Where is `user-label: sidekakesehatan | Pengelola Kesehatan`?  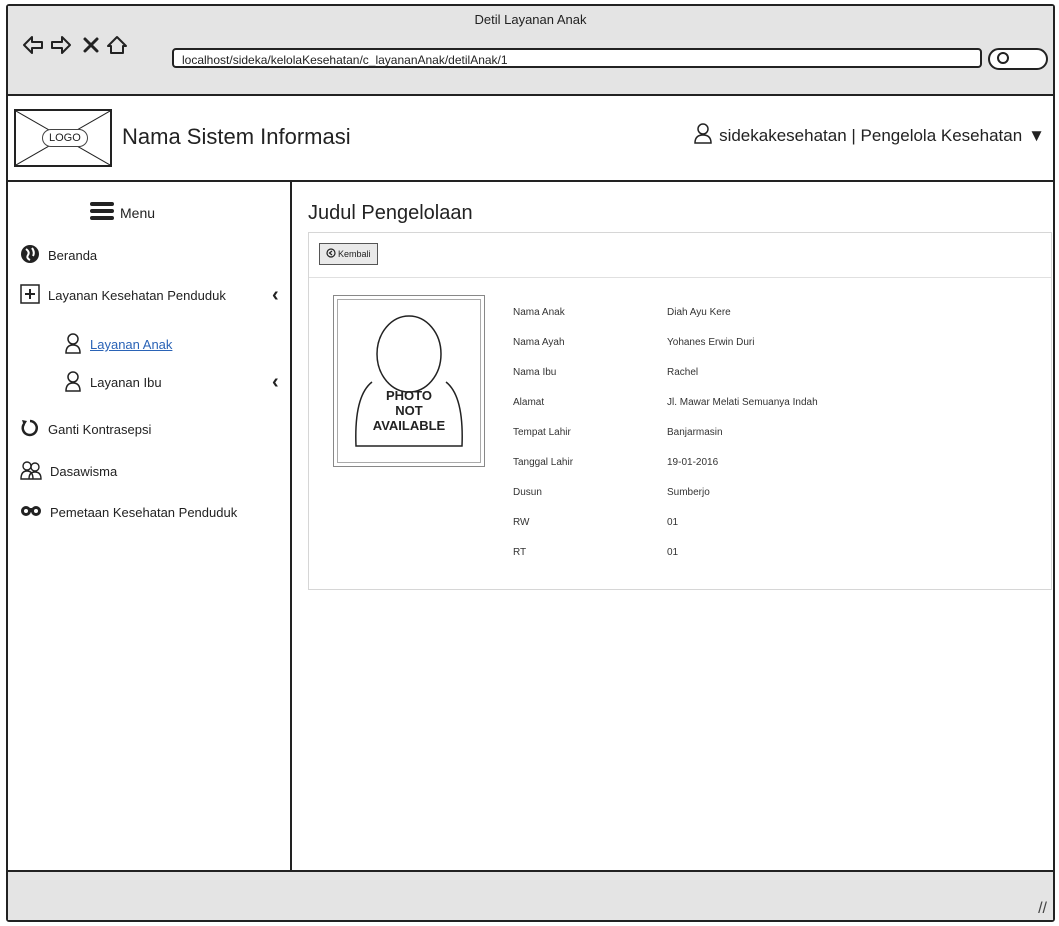
user-label: sidekakesehatan | Pengelola Kesehatan is located at coordinates (871, 135).